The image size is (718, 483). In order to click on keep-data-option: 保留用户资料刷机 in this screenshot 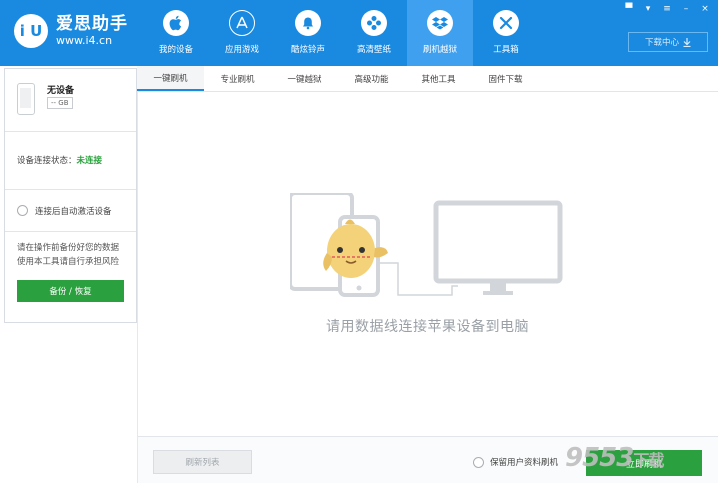, I will do `click(515, 462)`.